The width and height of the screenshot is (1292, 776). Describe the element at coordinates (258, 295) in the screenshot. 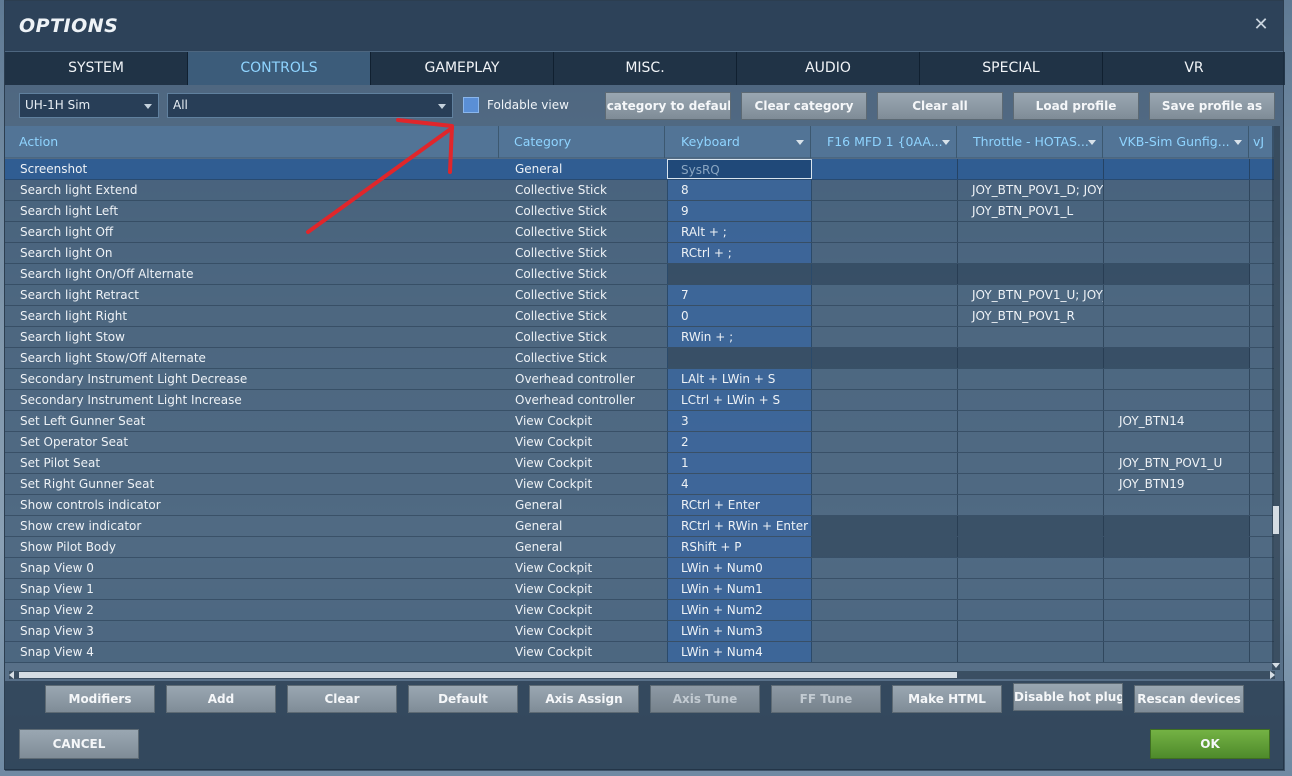

I see `action-cell: Search light Retract` at that location.